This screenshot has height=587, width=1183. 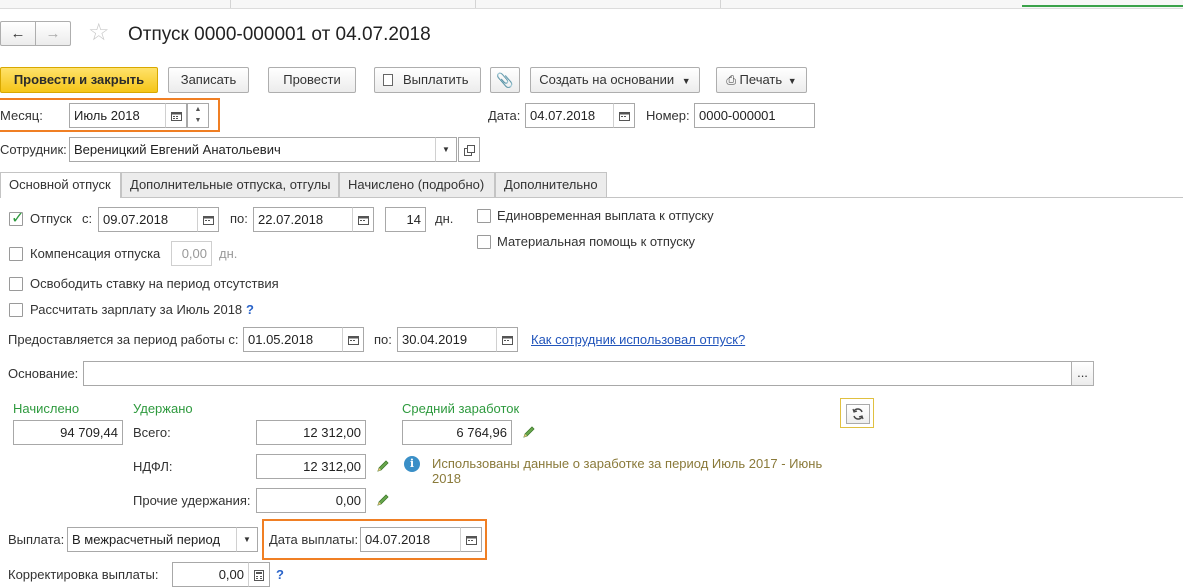 What do you see at coordinates (46, 408) in the screenshot?
I see `accrued-label: Начислено` at bounding box center [46, 408].